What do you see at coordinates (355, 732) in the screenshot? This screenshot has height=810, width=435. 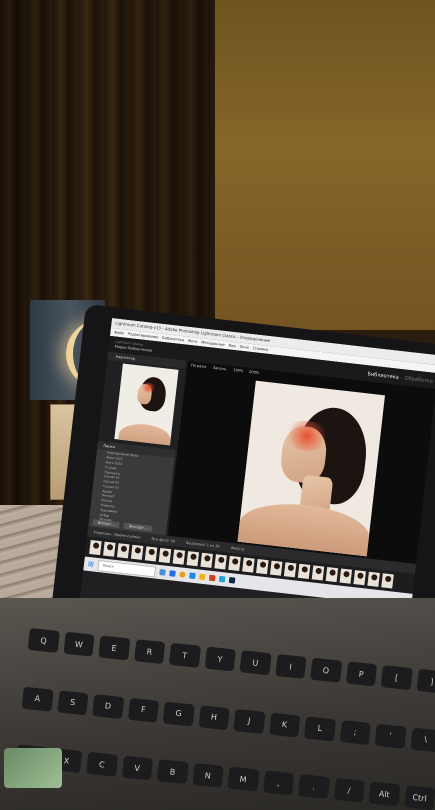 I see `key: ;` at bounding box center [355, 732].